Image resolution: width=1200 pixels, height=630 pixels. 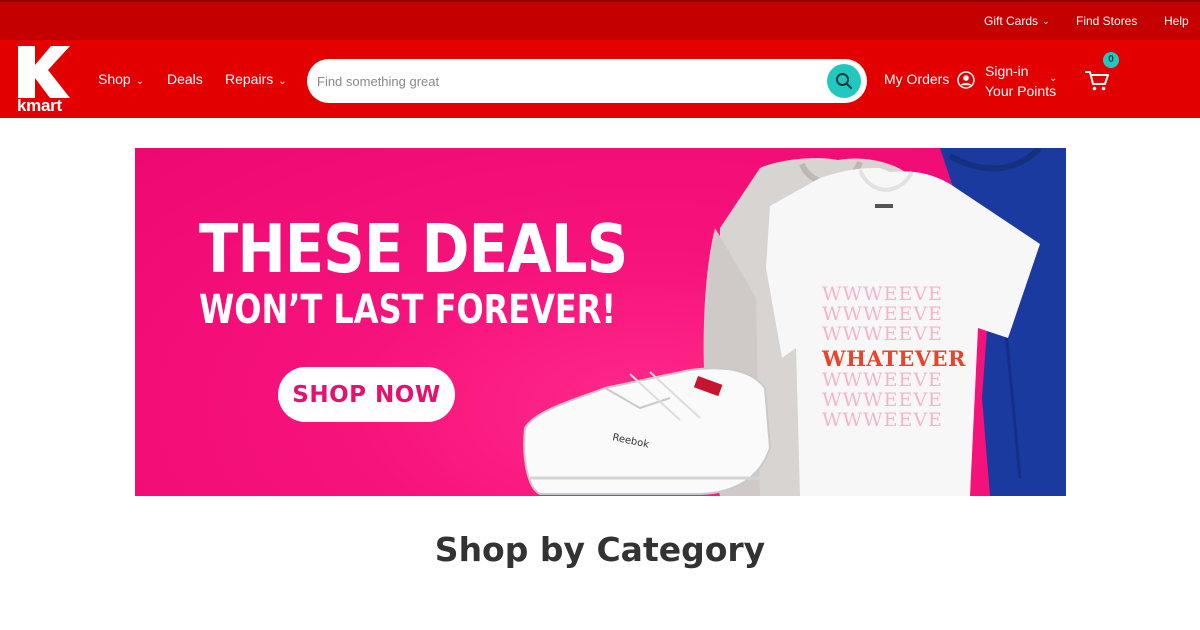 I want to click on tshirt-print: WHATEVER, so click(x=893, y=358).